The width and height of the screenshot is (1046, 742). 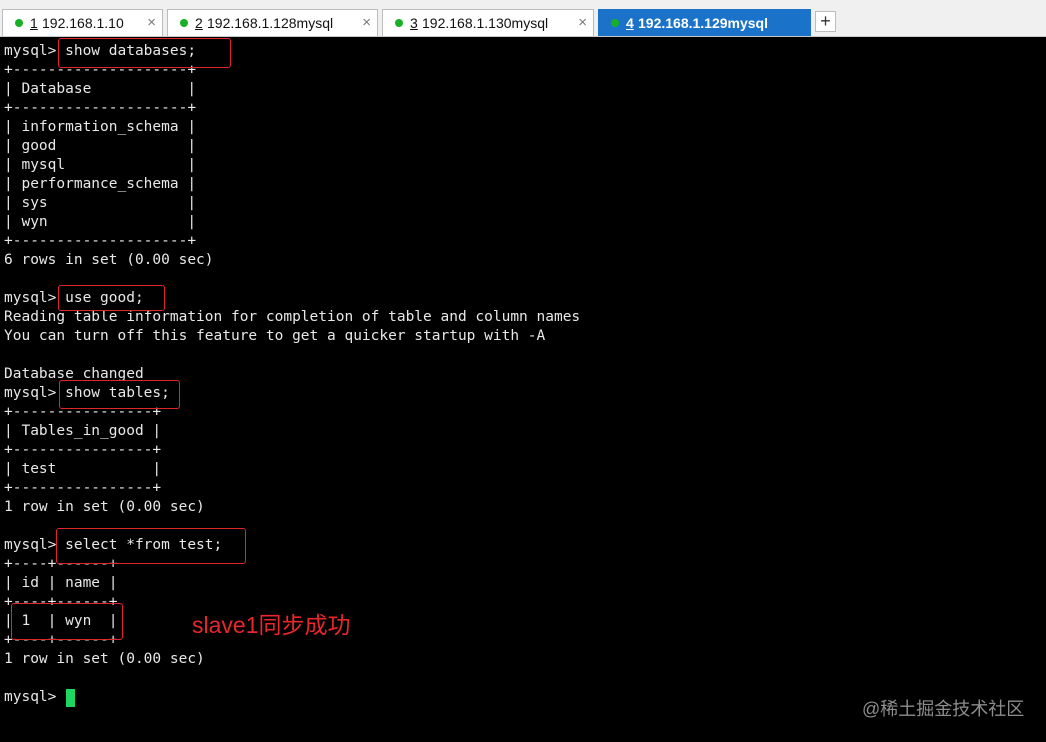 I want to click on tab-label: 192.168.1.130mysql, so click(x=485, y=23).